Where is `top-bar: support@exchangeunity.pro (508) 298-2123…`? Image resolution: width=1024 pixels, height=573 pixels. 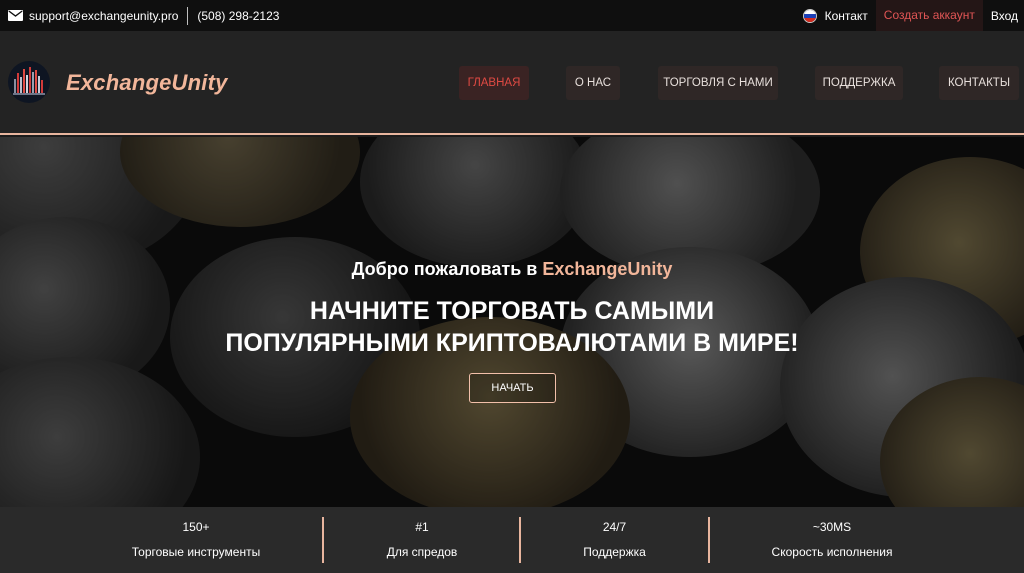
top-bar: support@exchangeunity.pro (508) 298-2123… is located at coordinates (512, 15).